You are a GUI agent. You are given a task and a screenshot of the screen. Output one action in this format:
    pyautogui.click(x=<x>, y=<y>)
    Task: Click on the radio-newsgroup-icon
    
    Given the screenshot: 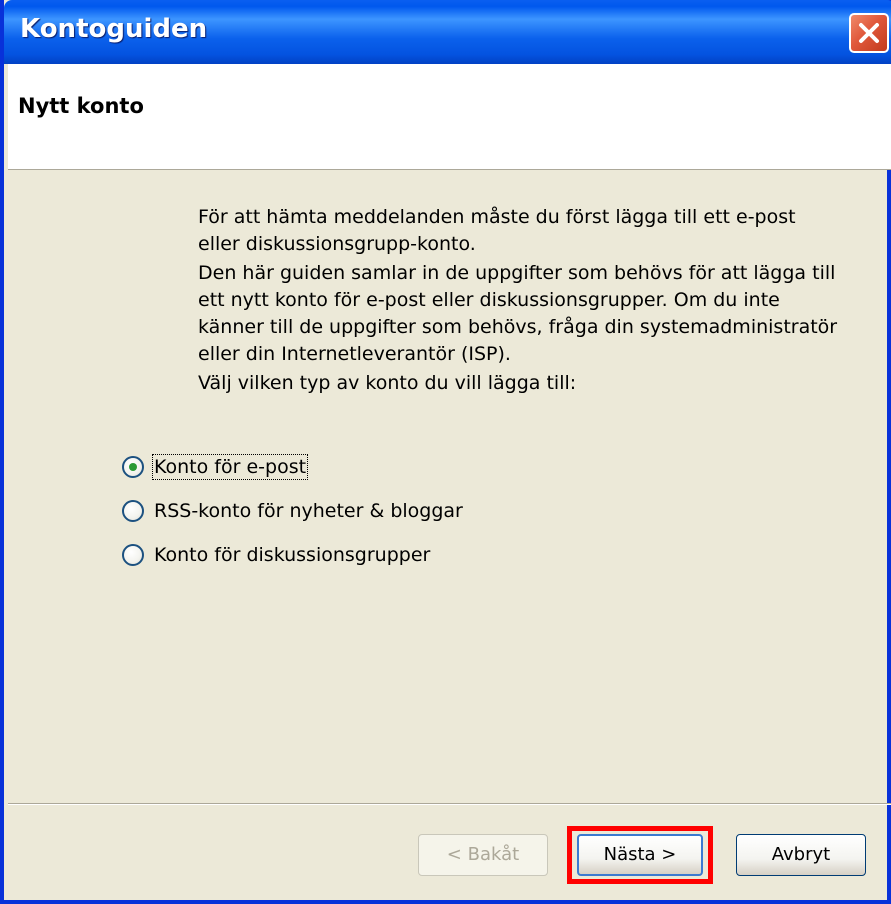 What is the action you would take?
    pyautogui.click(x=133, y=555)
    